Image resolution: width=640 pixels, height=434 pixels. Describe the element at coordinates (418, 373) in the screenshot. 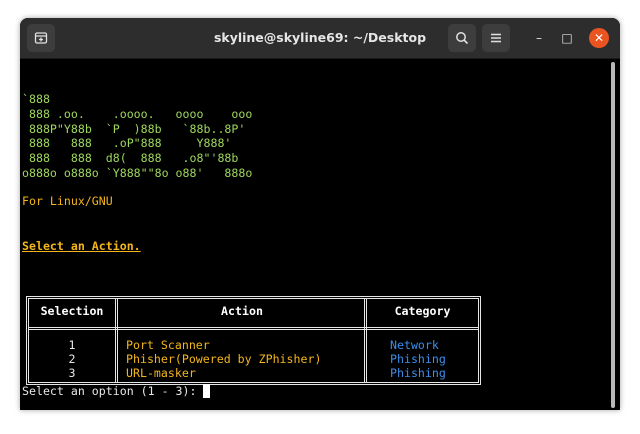

I see `row-3-category: Phishing` at that location.